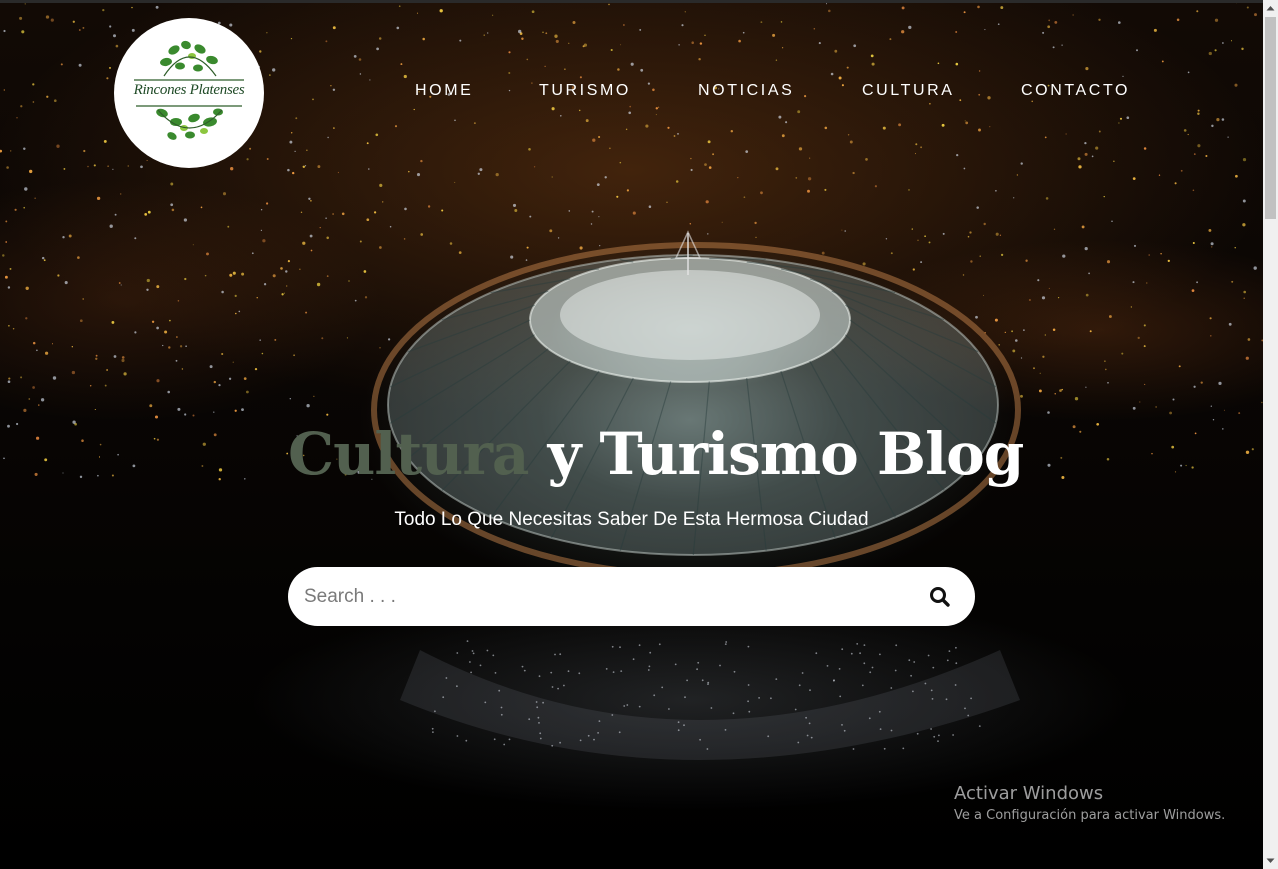 This screenshot has width=1278, height=869. I want to click on scroll-up-arrow, so click(1270, 8).